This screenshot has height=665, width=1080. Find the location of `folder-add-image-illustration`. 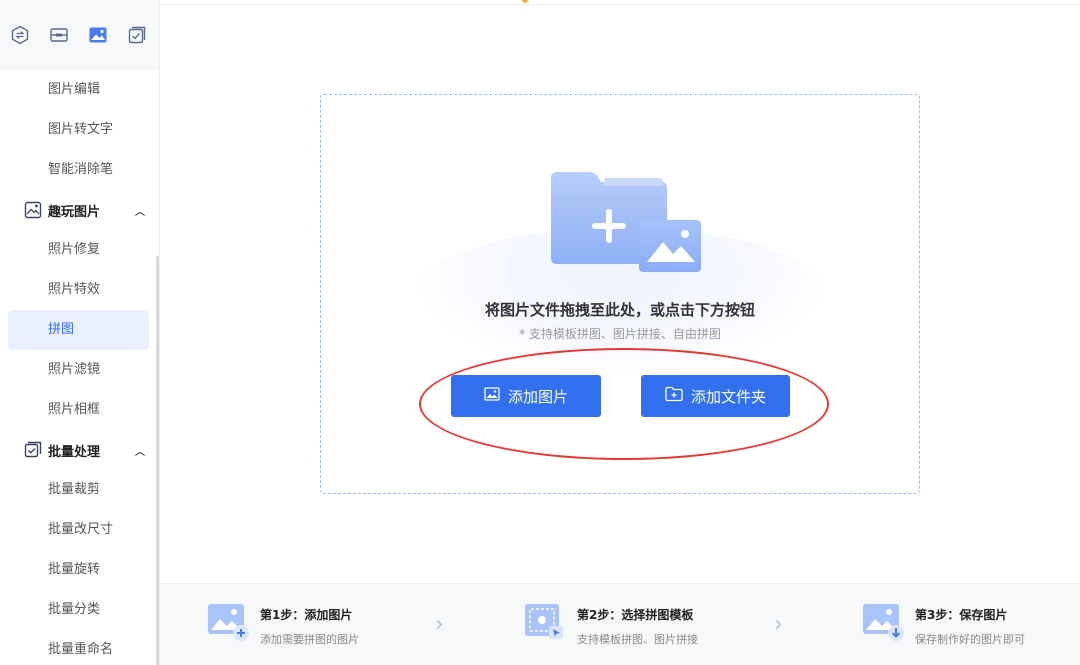

folder-add-image-illustration is located at coordinates (625, 225).